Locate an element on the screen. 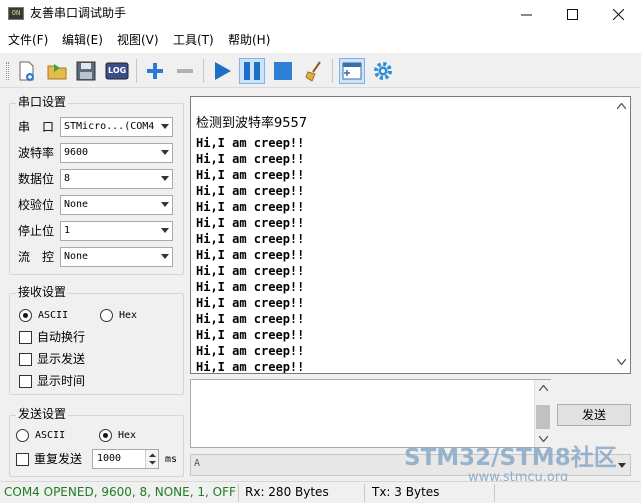  pause-button is located at coordinates (252, 71).